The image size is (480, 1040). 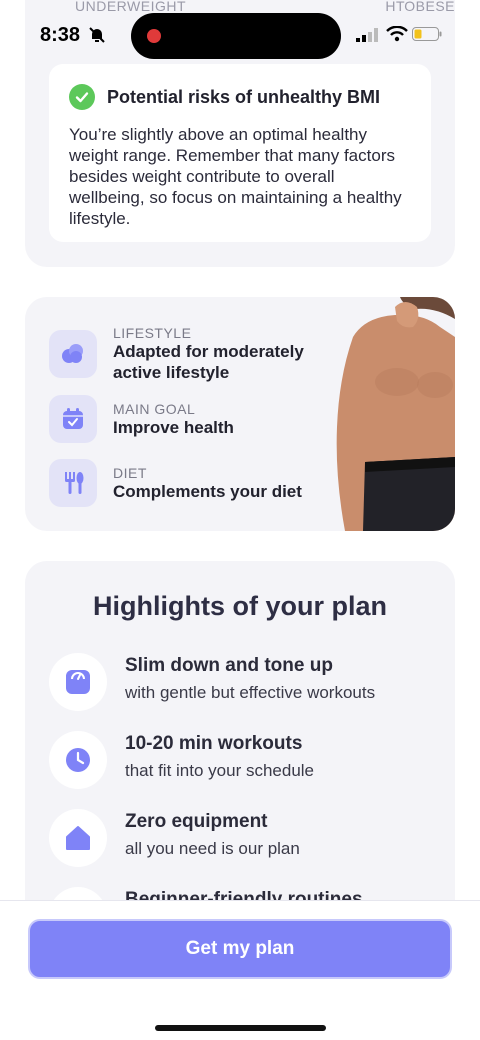 I want to click on home-indicator, so click(x=240, y=1028).